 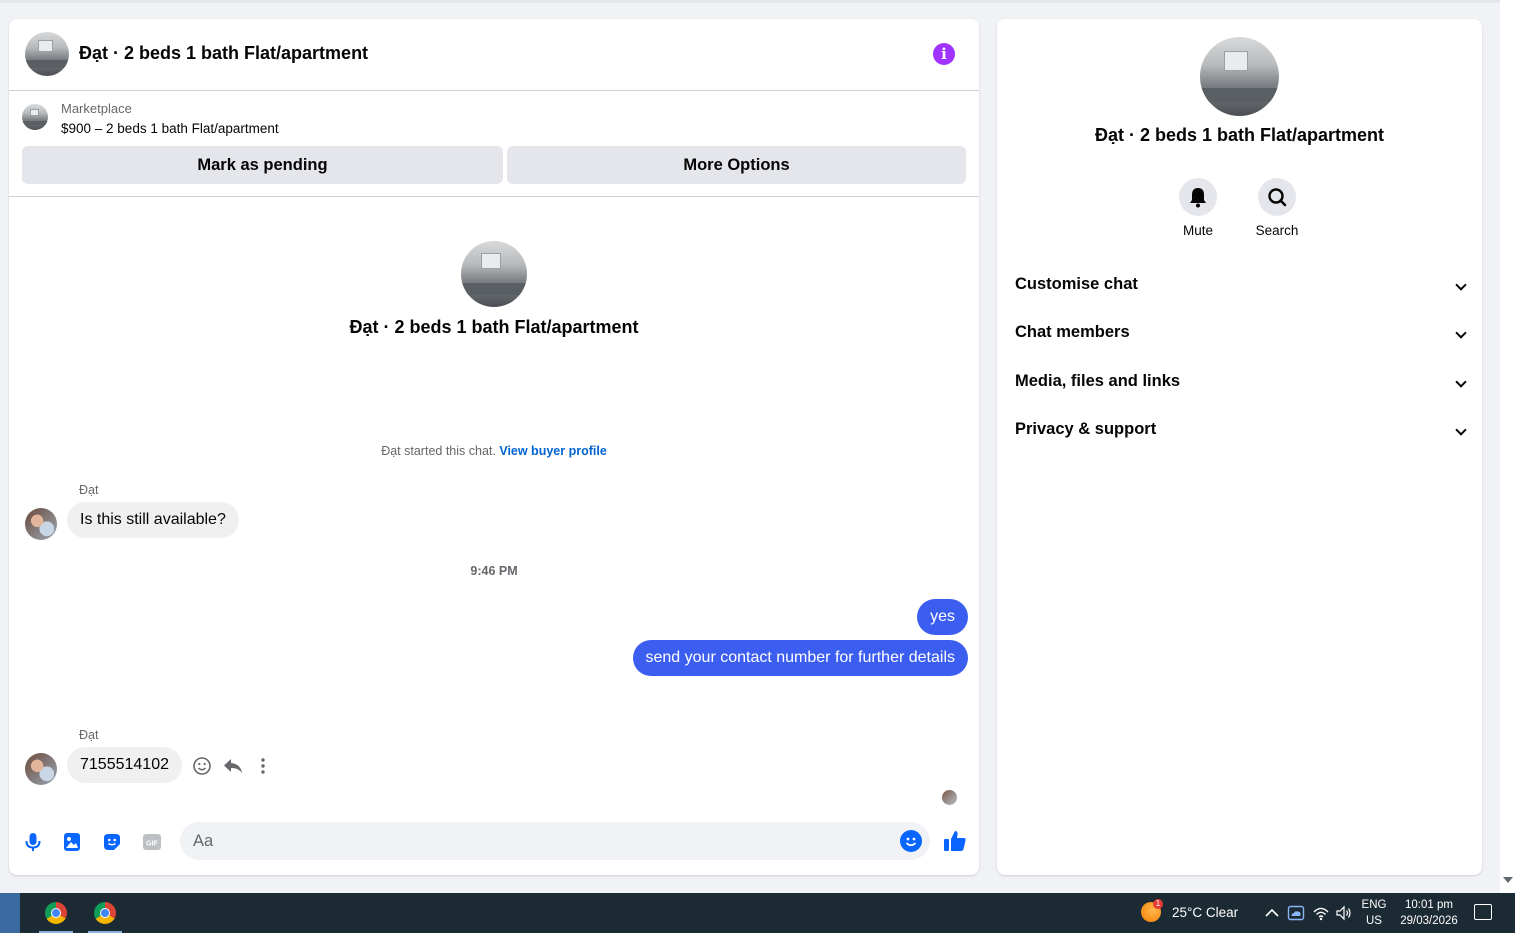 I want to click on outgoing-message: yes, so click(x=942, y=617).